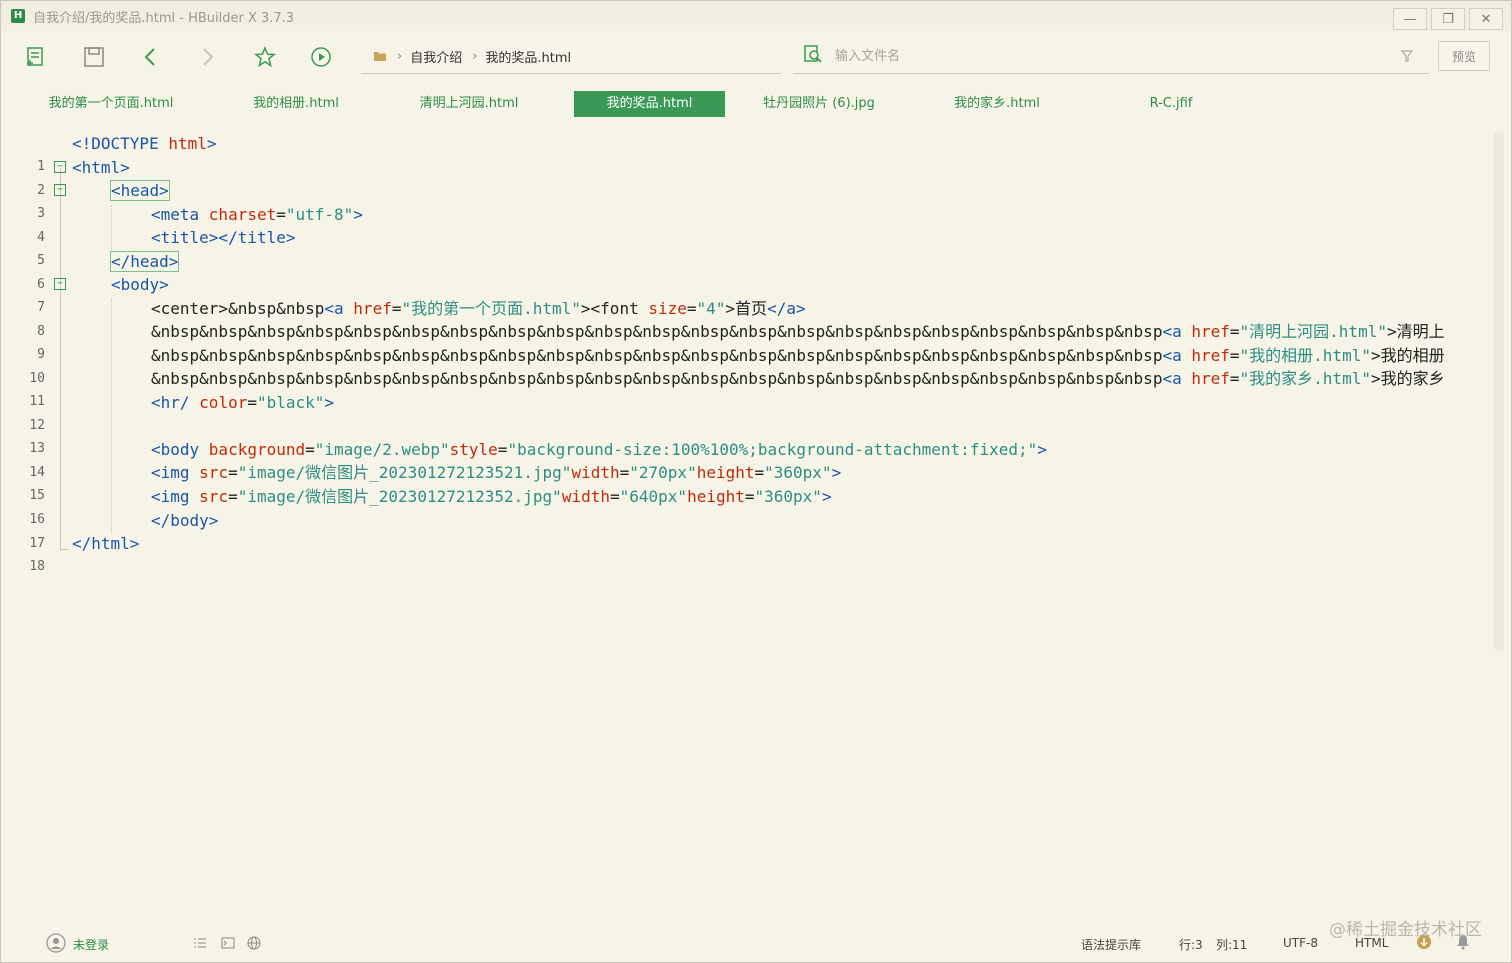  Describe the element at coordinates (436, 56) in the screenshot. I see `breadcrumb-item-folder: 自我介绍` at that location.